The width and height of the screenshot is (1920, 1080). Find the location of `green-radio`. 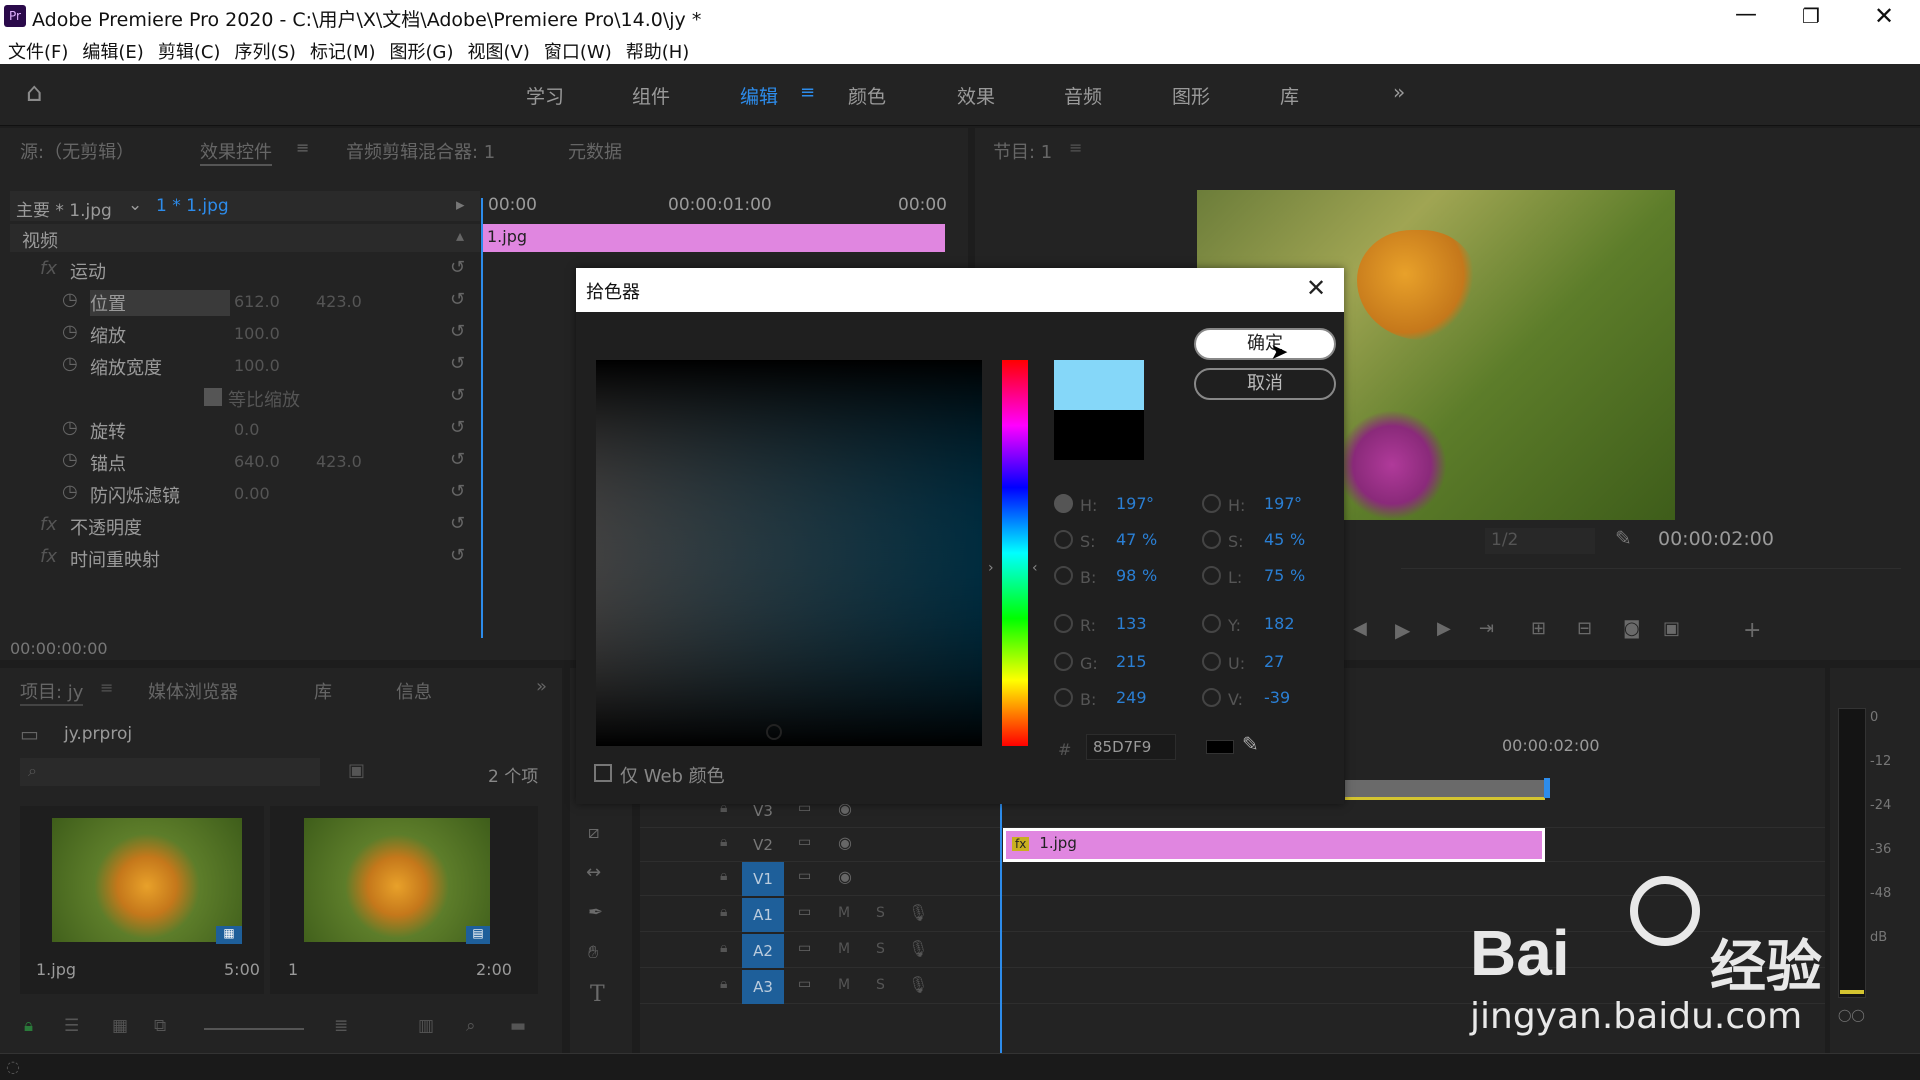

green-radio is located at coordinates (1063, 661).